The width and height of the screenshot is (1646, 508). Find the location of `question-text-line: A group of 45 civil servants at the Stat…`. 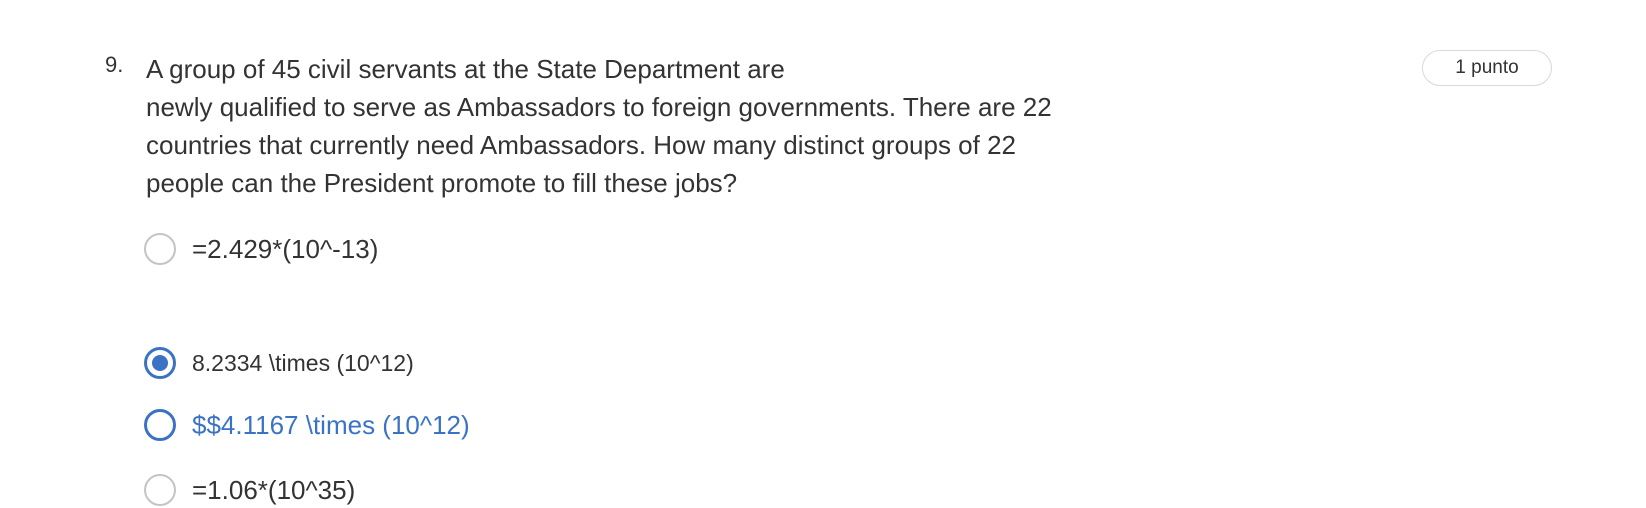

question-text-line: A group of 45 civil servants at the Stat… is located at coordinates (465, 69).